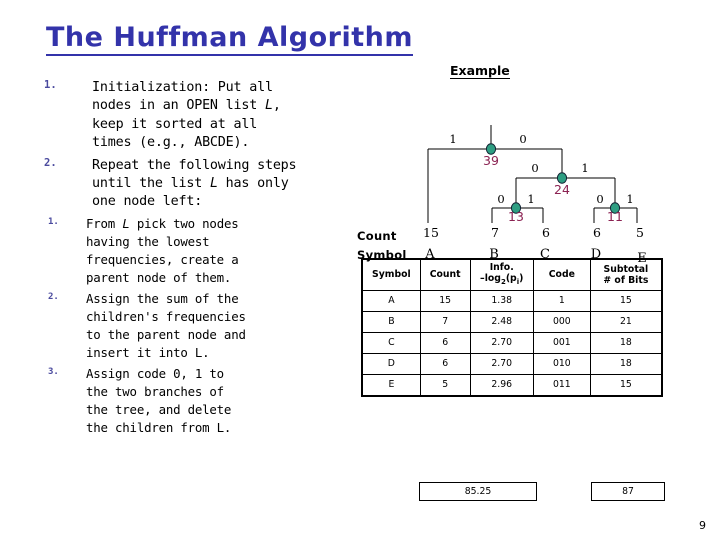 The height and width of the screenshot is (540, 720). What do you see at coordinates (445, 321) in the screenshot?
I see `cell-count: 7` at bounding box center [445, 321].